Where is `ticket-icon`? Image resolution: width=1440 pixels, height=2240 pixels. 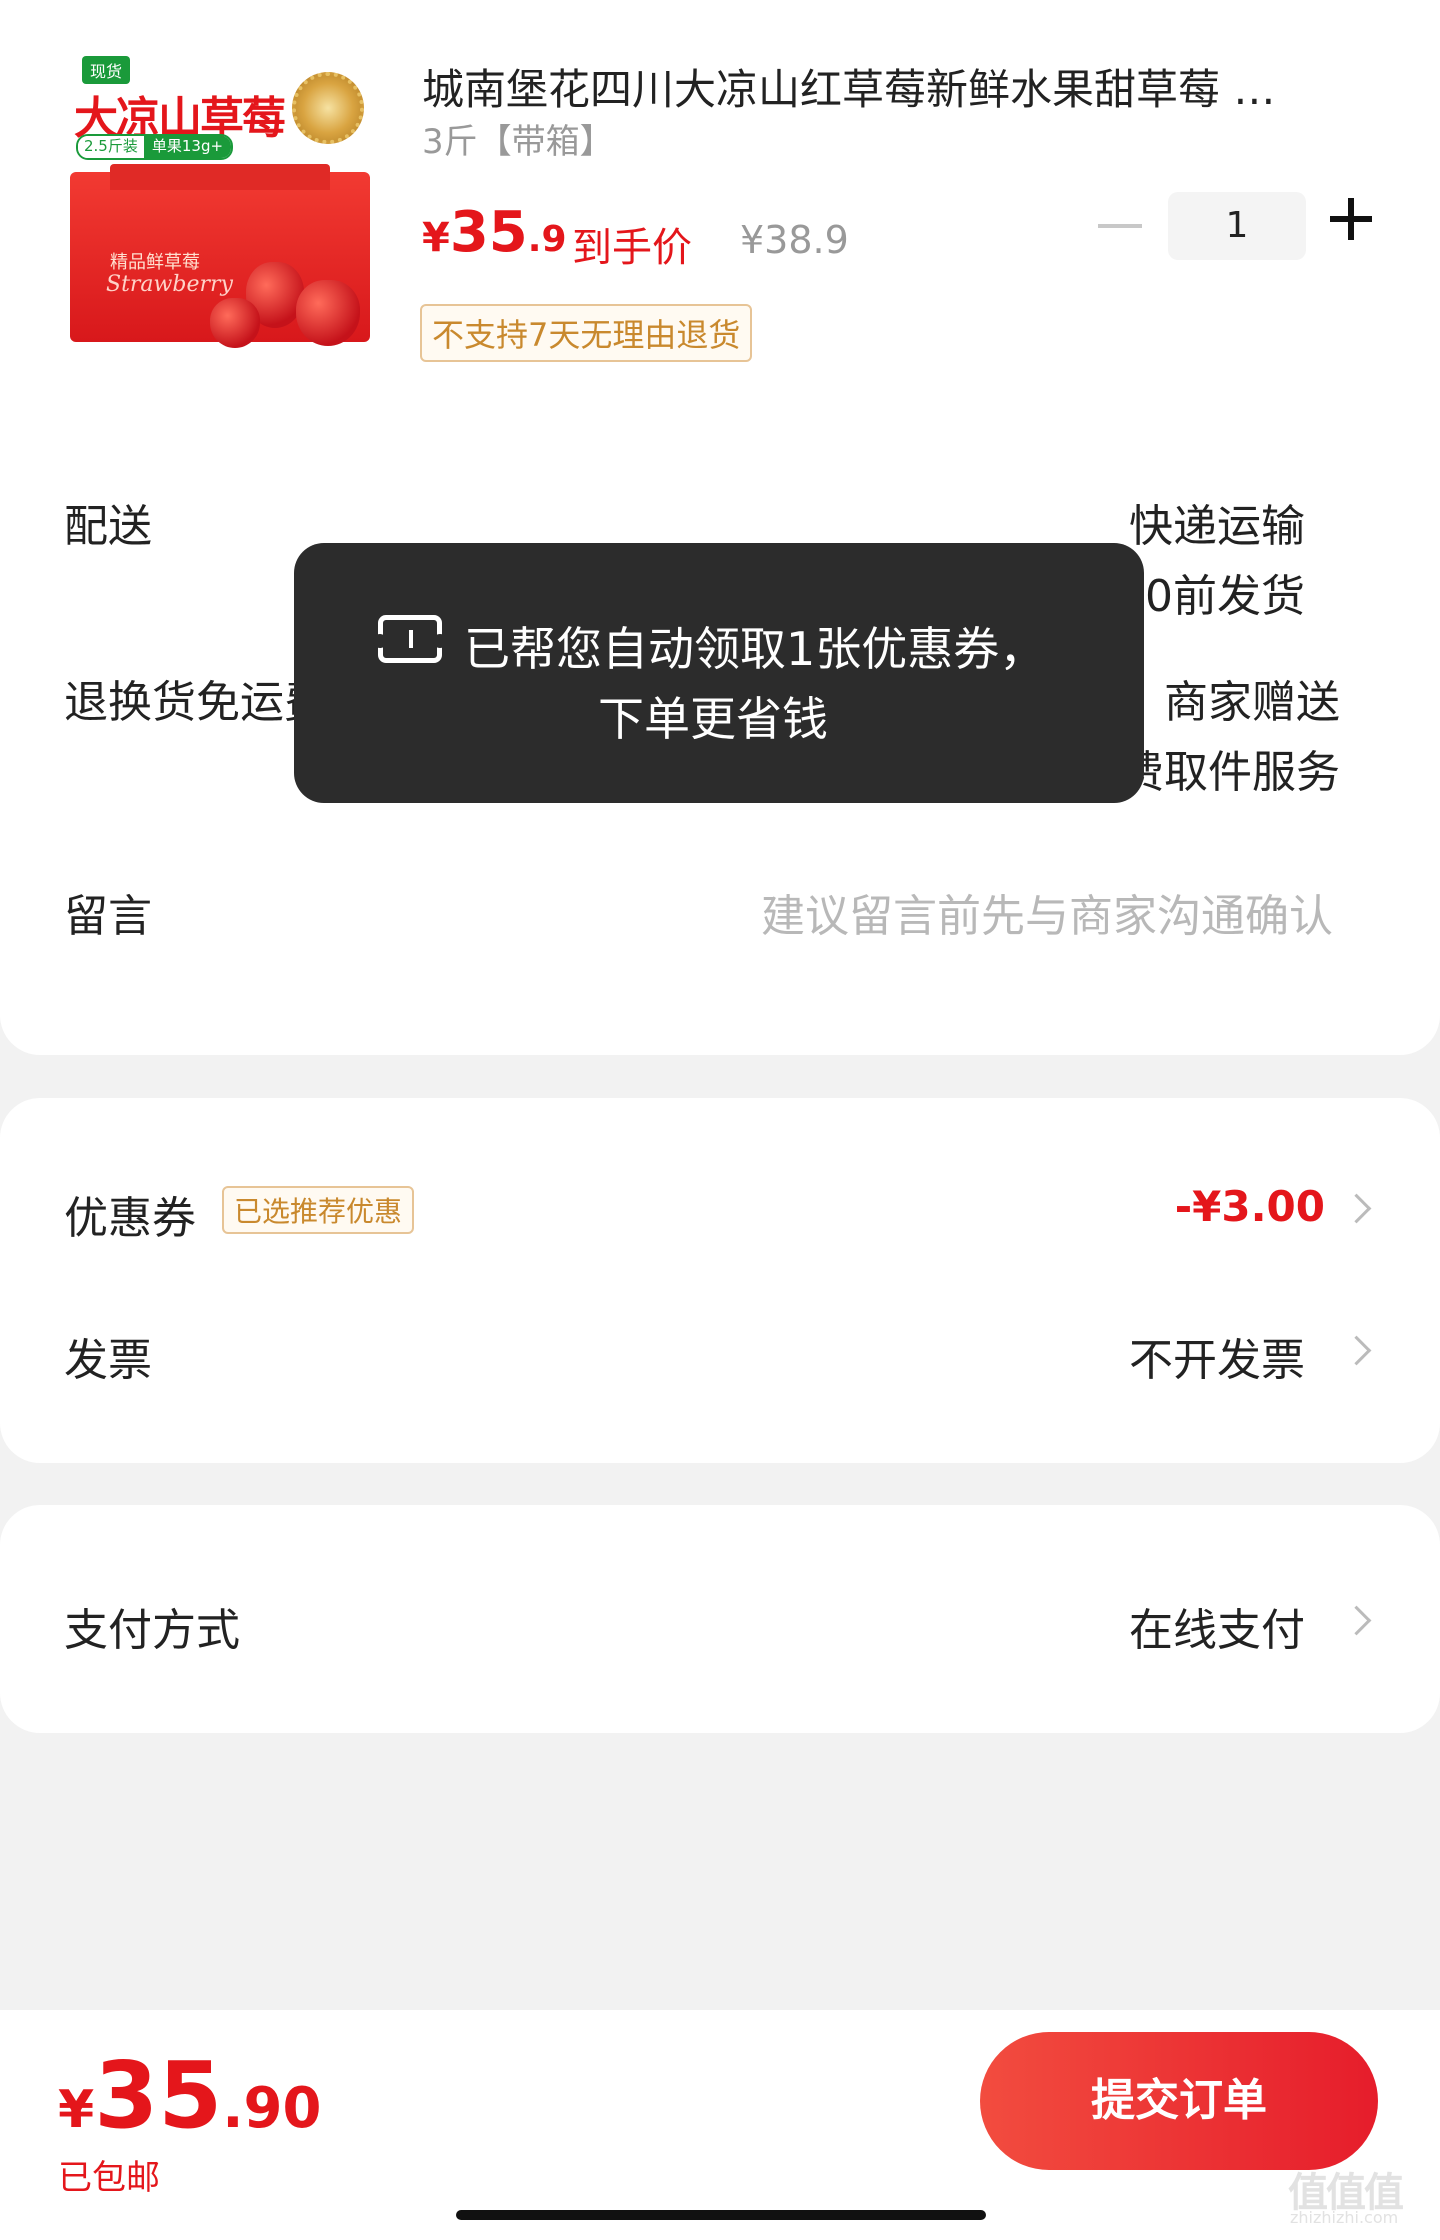
ticket-icon is located at coordinates (410, 639).